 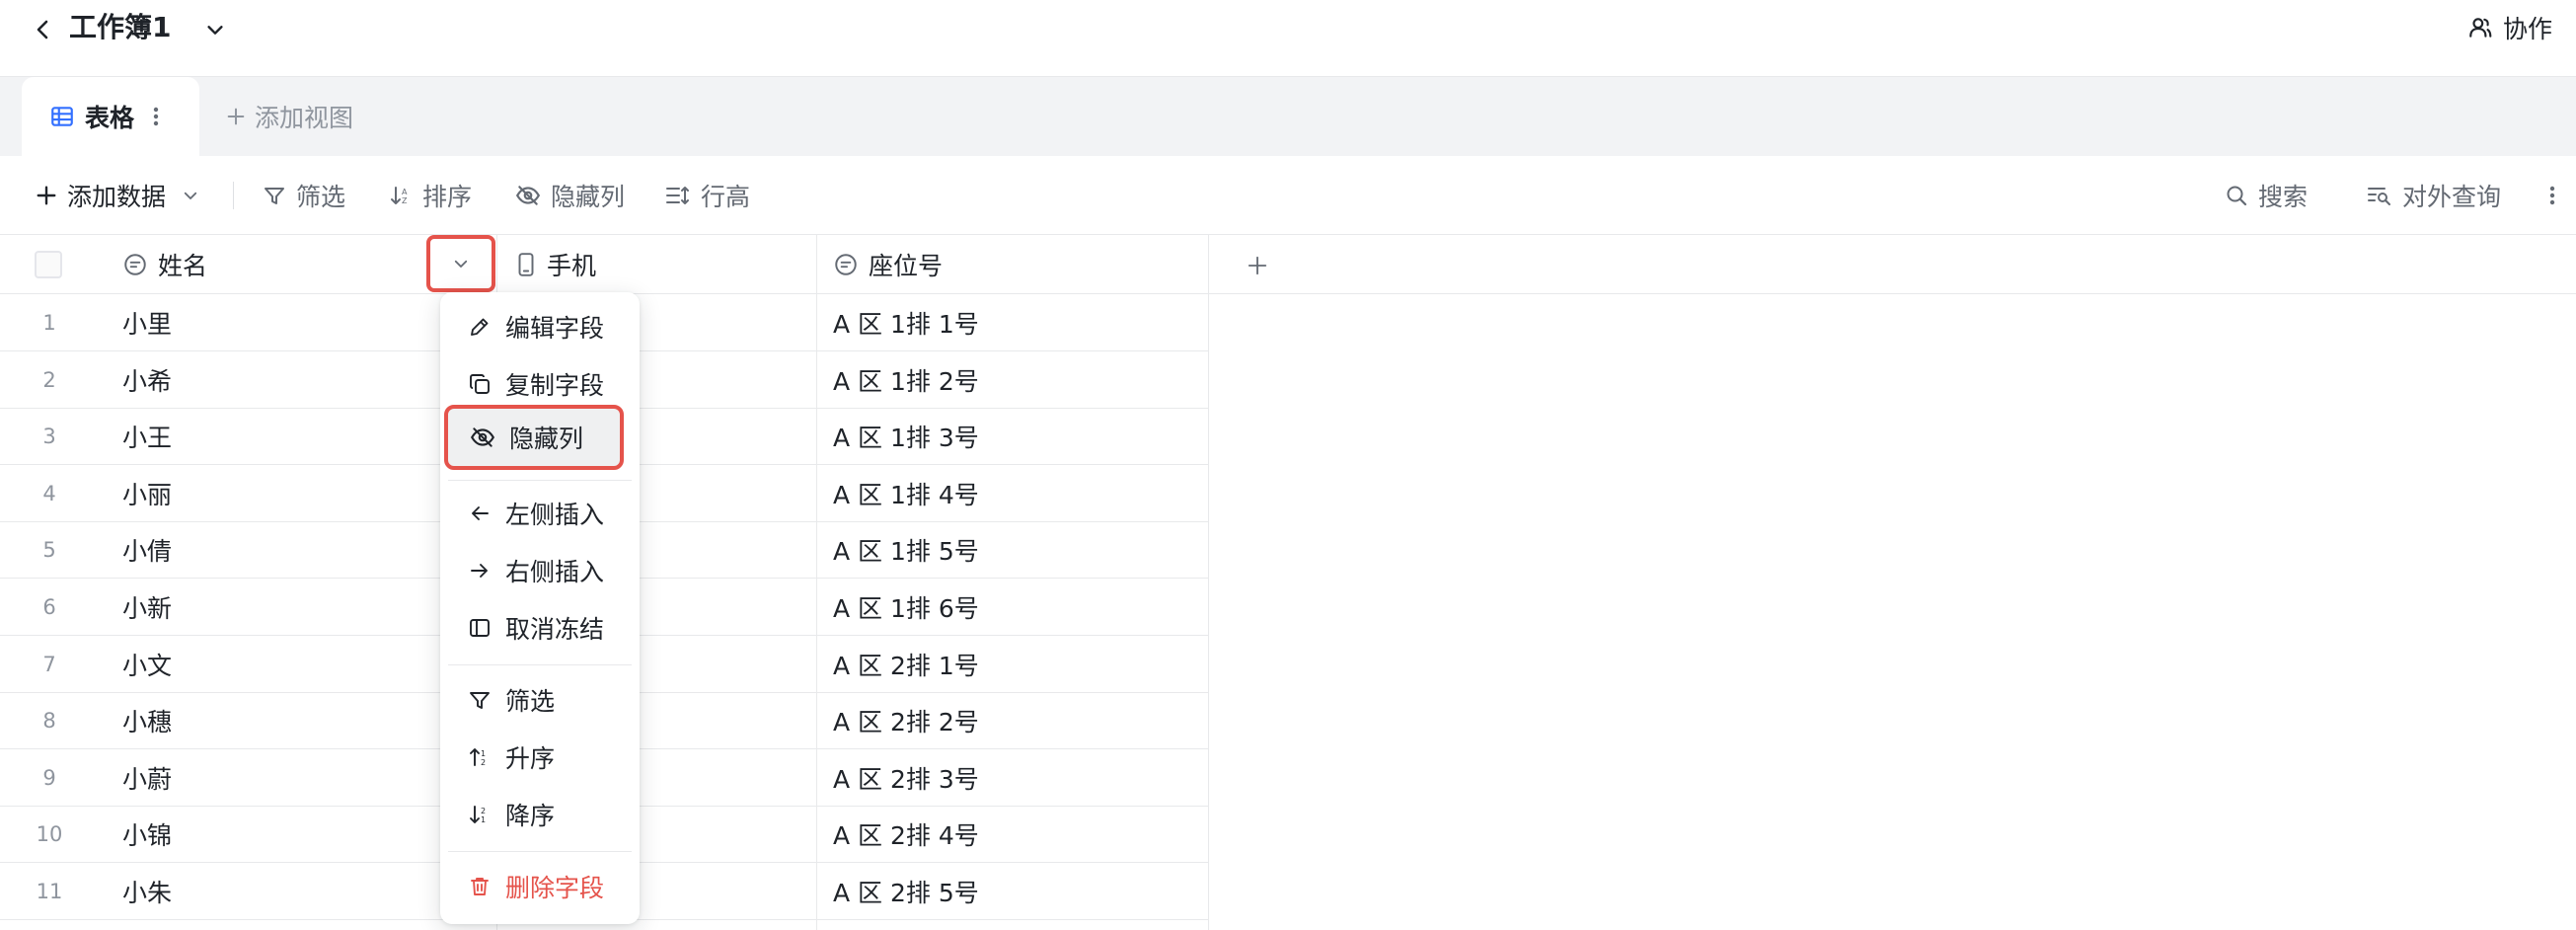 I want to click on menu-separator, so click(x=540, y=851).